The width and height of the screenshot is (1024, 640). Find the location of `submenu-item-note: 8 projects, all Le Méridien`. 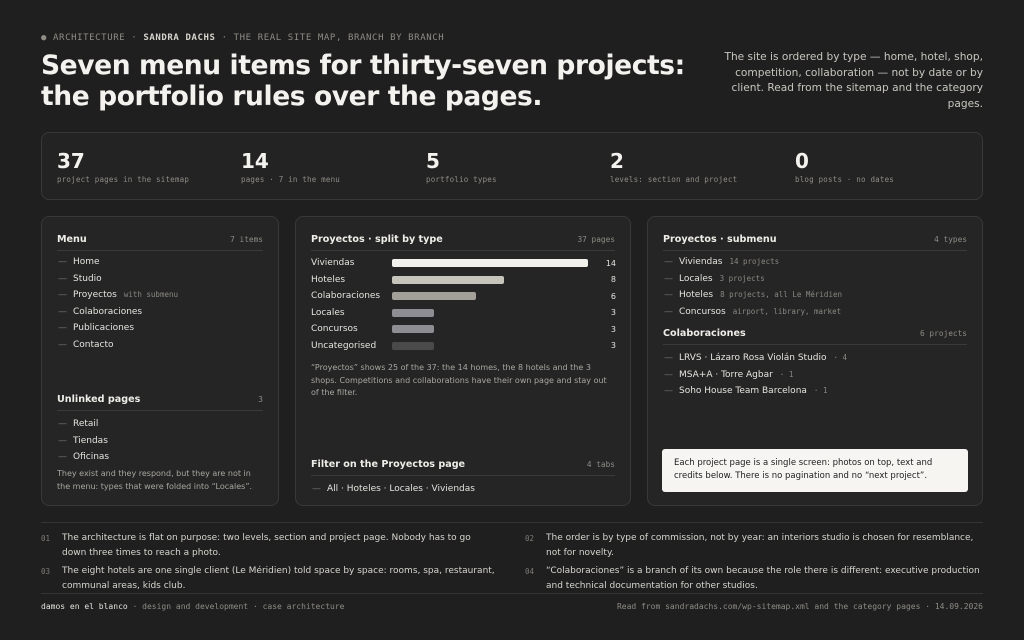

submenu-item-note: 8 projects, all Le Méridien is located at coordinates (781, 294).